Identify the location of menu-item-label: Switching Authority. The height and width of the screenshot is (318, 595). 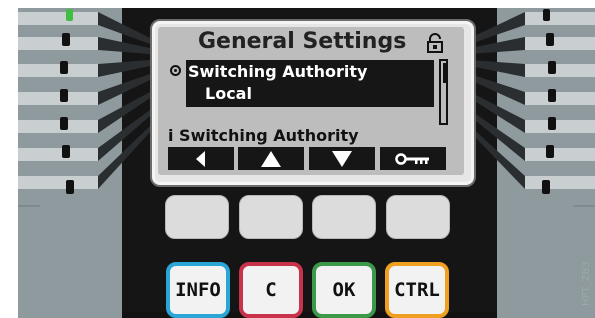
(278, 71).